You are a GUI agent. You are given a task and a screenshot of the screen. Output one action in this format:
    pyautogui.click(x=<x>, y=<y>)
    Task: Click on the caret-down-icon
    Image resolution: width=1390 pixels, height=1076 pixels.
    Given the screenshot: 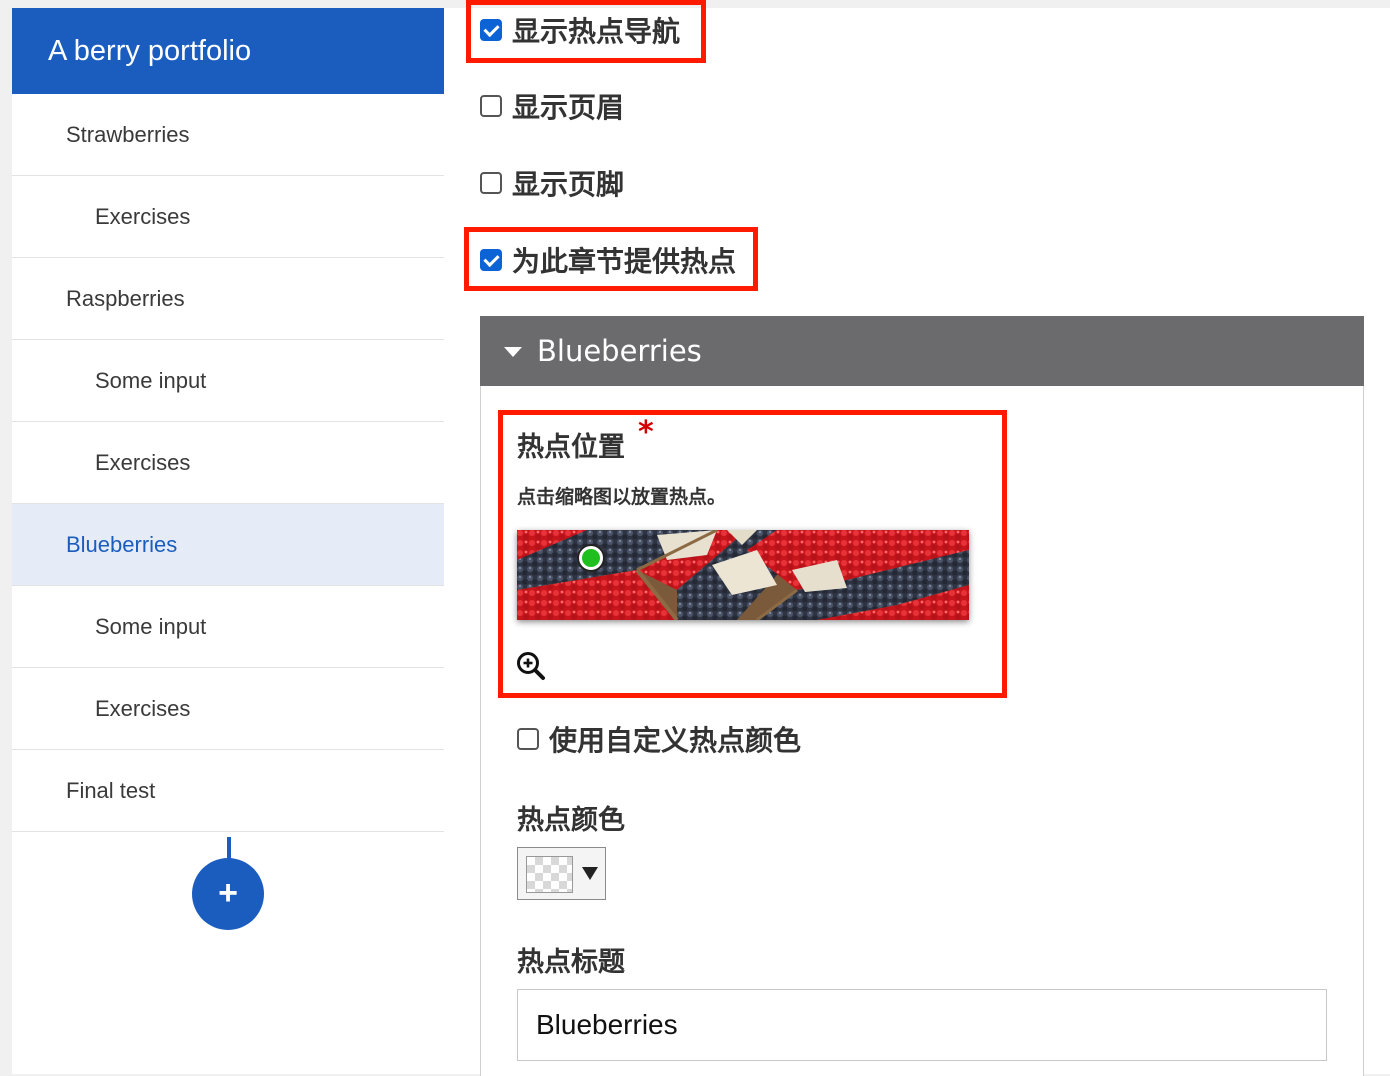 What is the action you would take?
    pyautogui.click(x=513, y=352)
    